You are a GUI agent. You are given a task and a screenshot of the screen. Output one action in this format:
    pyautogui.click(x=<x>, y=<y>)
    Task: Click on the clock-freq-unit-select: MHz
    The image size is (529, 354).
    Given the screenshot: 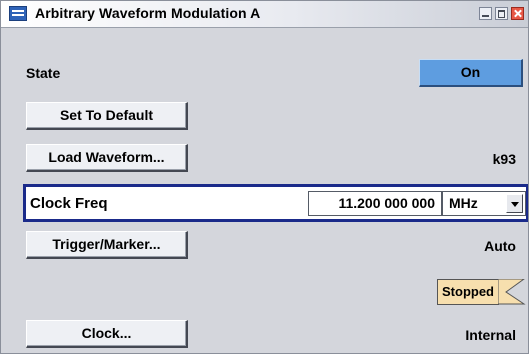 What is the action you would take?
    pyautogui.click(x=484, y=203)
    